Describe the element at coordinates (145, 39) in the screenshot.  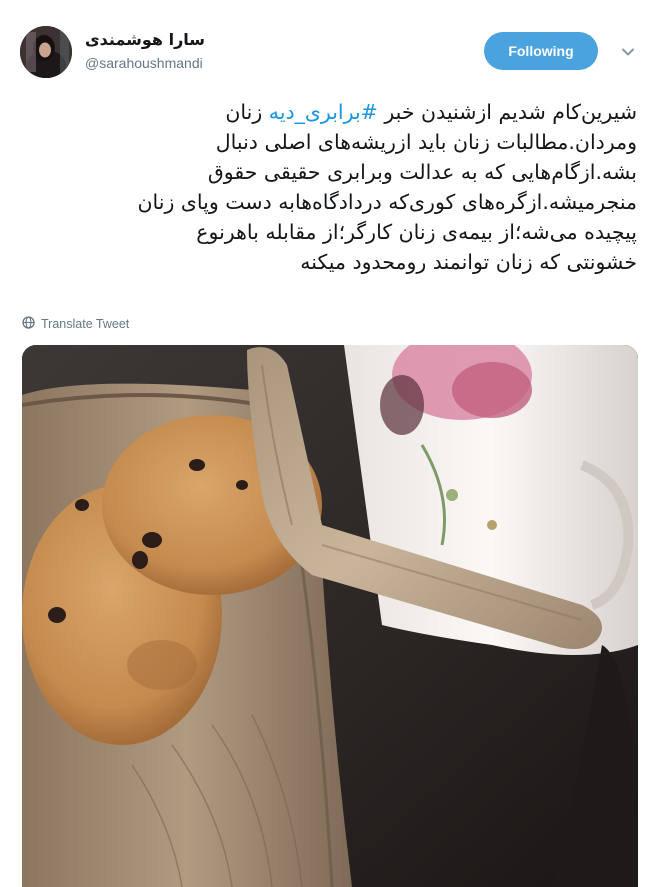
I see `display-name: سارا هوشمندی` at that location.